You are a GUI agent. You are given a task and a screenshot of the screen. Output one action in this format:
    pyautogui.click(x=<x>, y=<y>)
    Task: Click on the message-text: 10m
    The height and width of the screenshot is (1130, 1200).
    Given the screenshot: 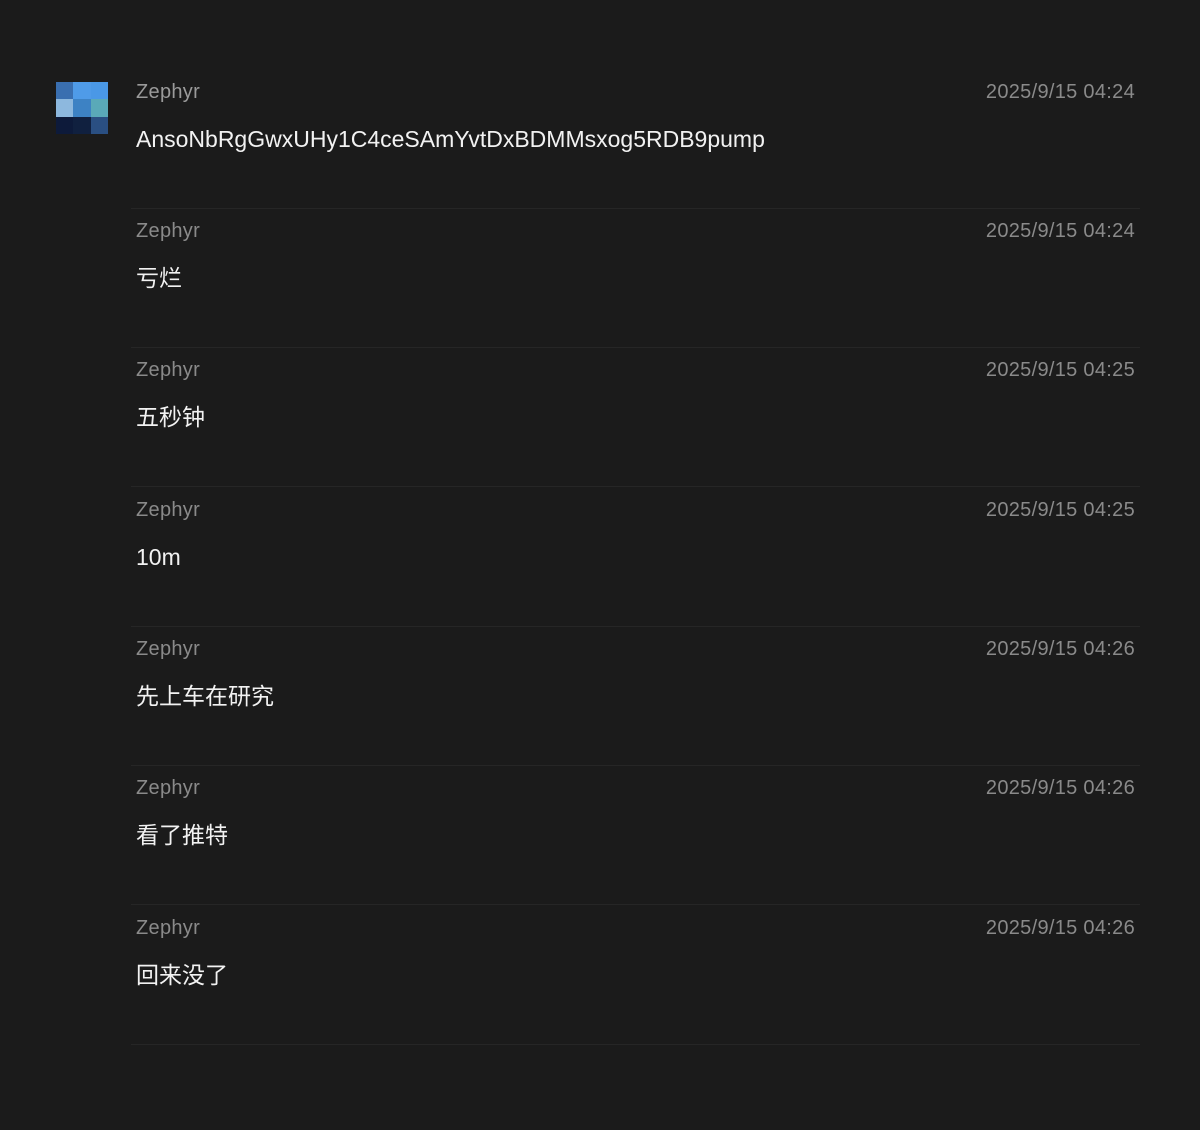 What is the action you would take?
    pyautogui.click(x=158, y=557)
    